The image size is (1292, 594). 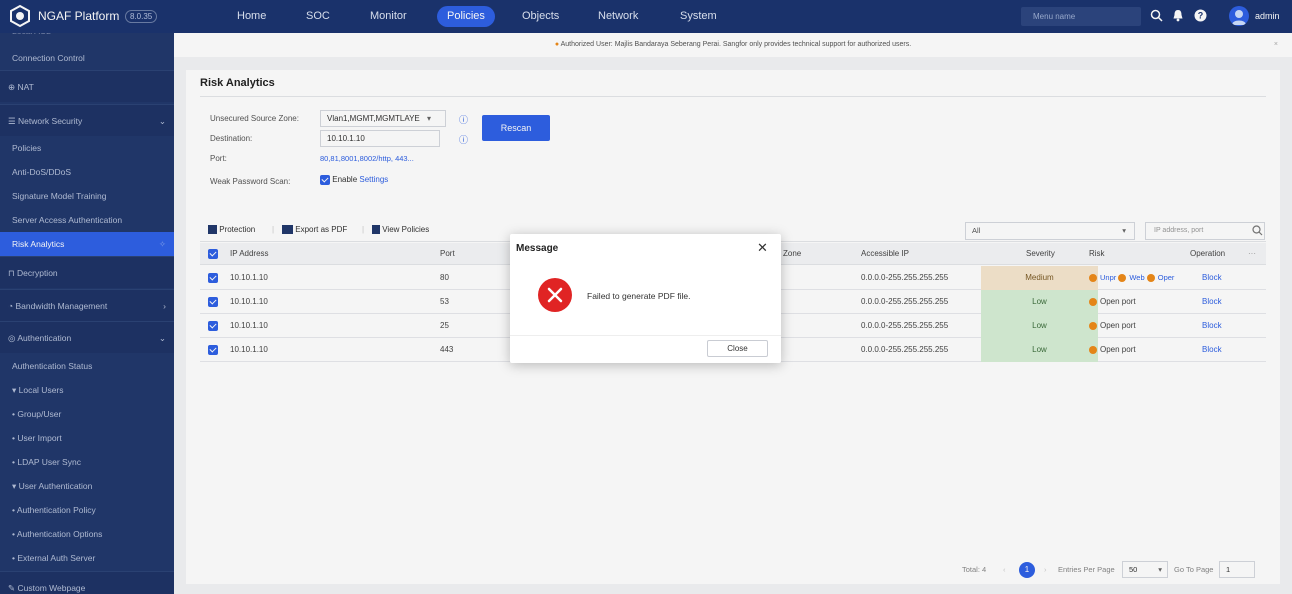 I want to click on dialog-message: Failed to generate PDF file., so click(x=639, y=296).